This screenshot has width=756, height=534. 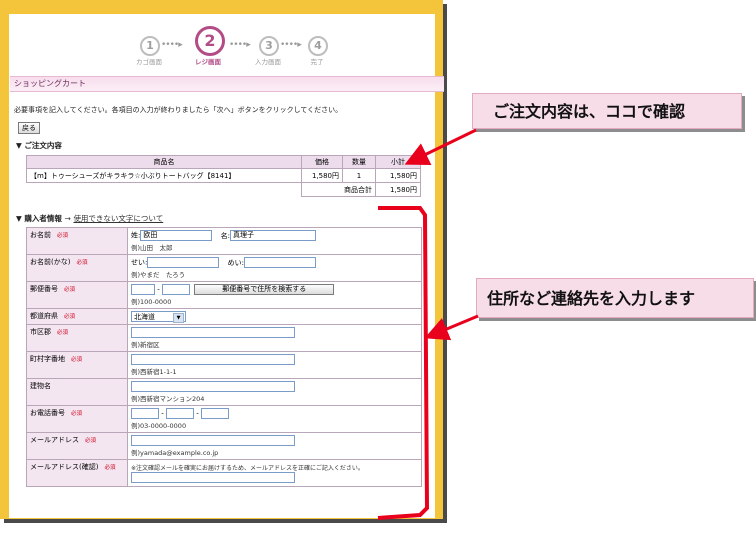 What do you see at coordinates (403, 363) in the screenshot?
I see `address-bracket` at bounding box center [403, 363].